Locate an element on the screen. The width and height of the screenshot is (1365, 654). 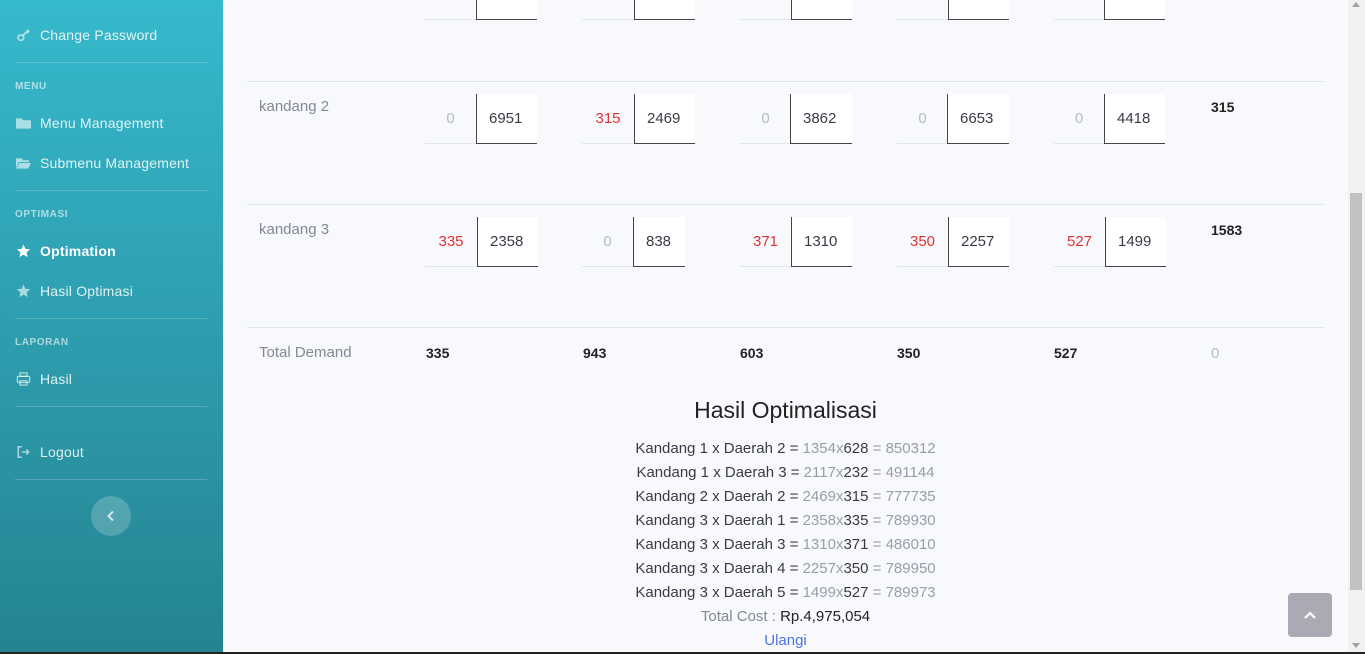
result-line: Kandang 3 x Daerah 4 = 2257x350 = 789950 is located at coordinates (785, 568).